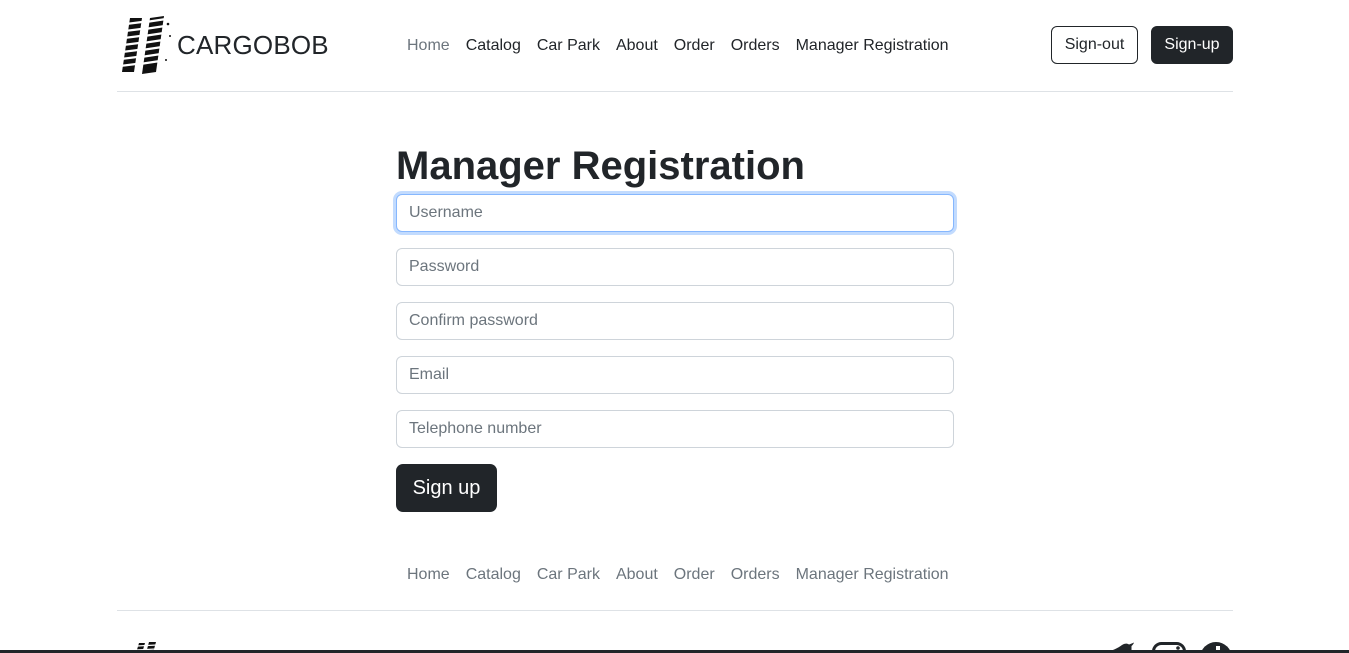  I want to click on sign-up-submit-button: Sign up, so click(446, 488).